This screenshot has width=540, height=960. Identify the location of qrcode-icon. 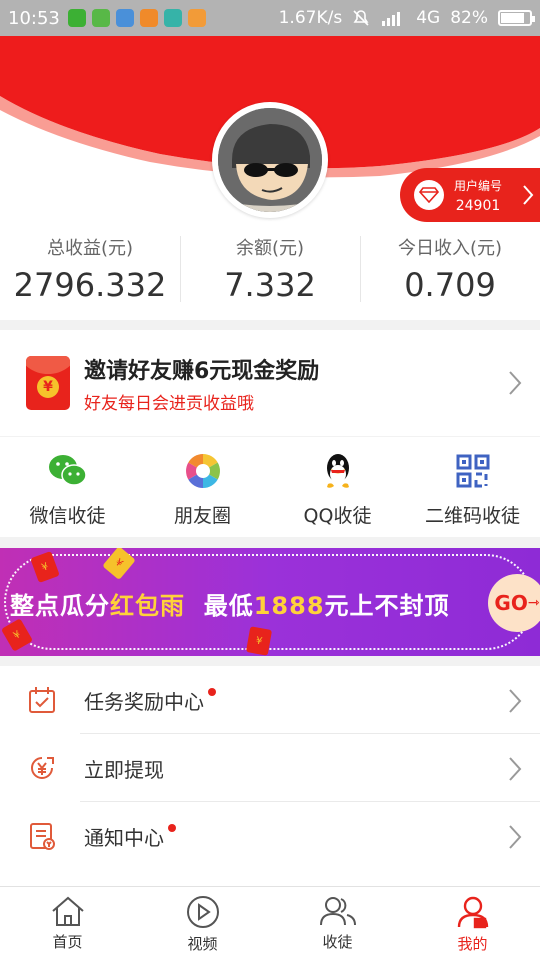
(473, 471).